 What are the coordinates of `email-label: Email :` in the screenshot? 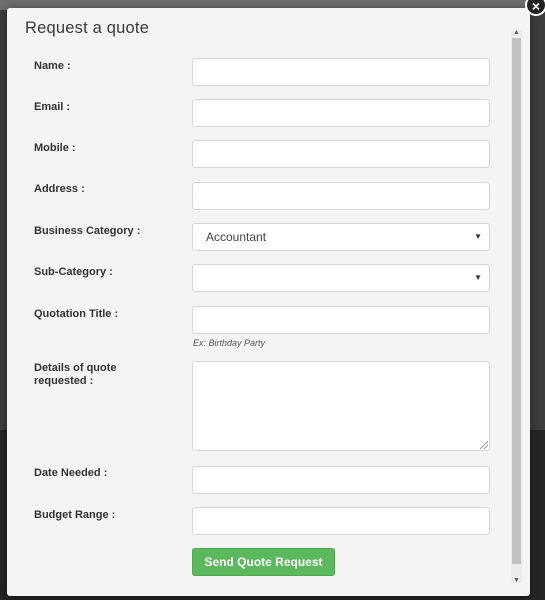 It's located at (52, 107).